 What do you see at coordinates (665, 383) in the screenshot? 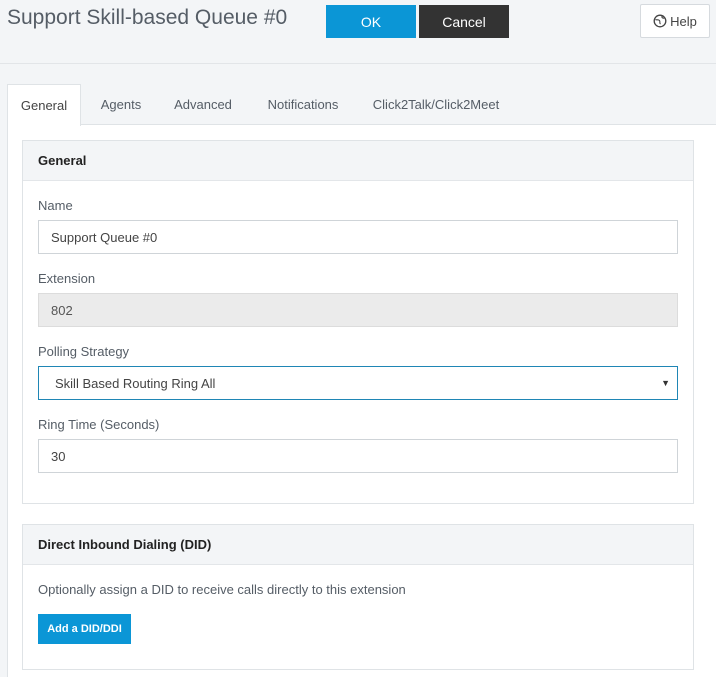
I see `caret-down-icon: ▼` at bounding box center [665, 383].